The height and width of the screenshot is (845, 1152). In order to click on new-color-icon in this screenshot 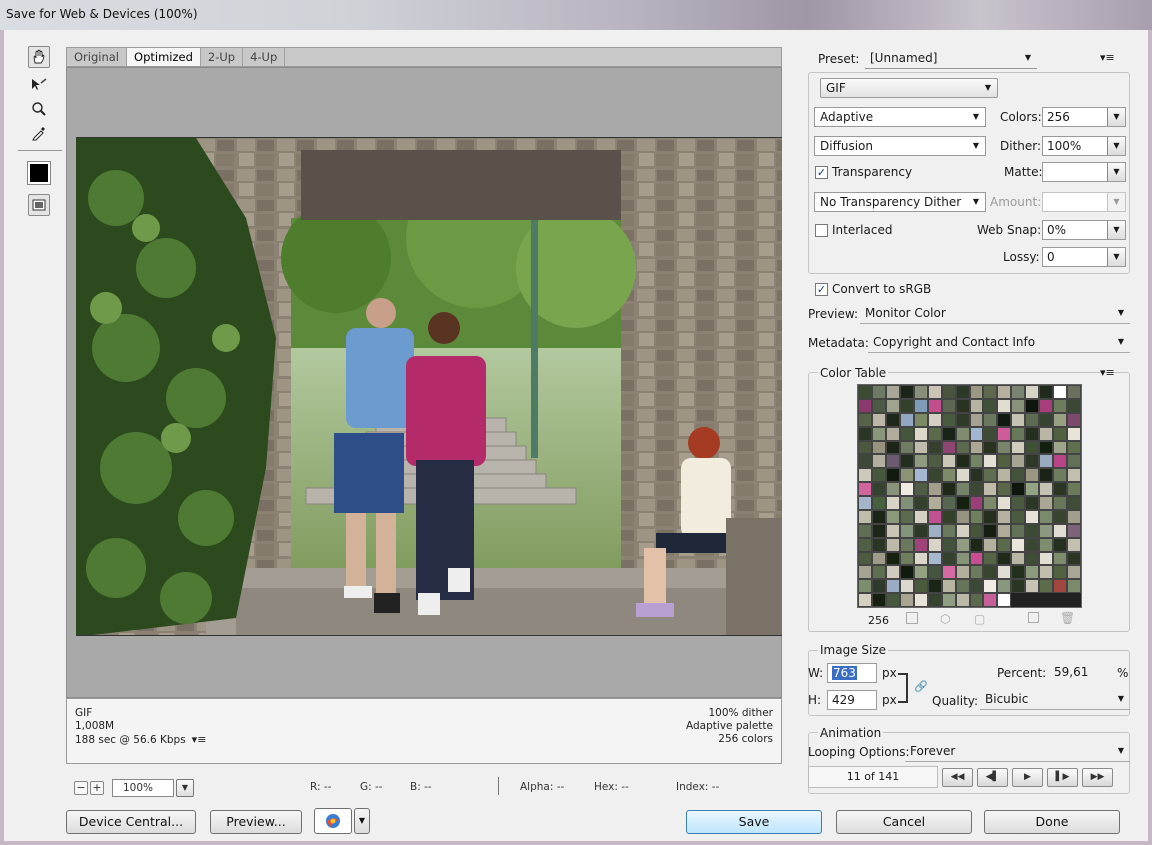, I will do `click(1033, 617)`.